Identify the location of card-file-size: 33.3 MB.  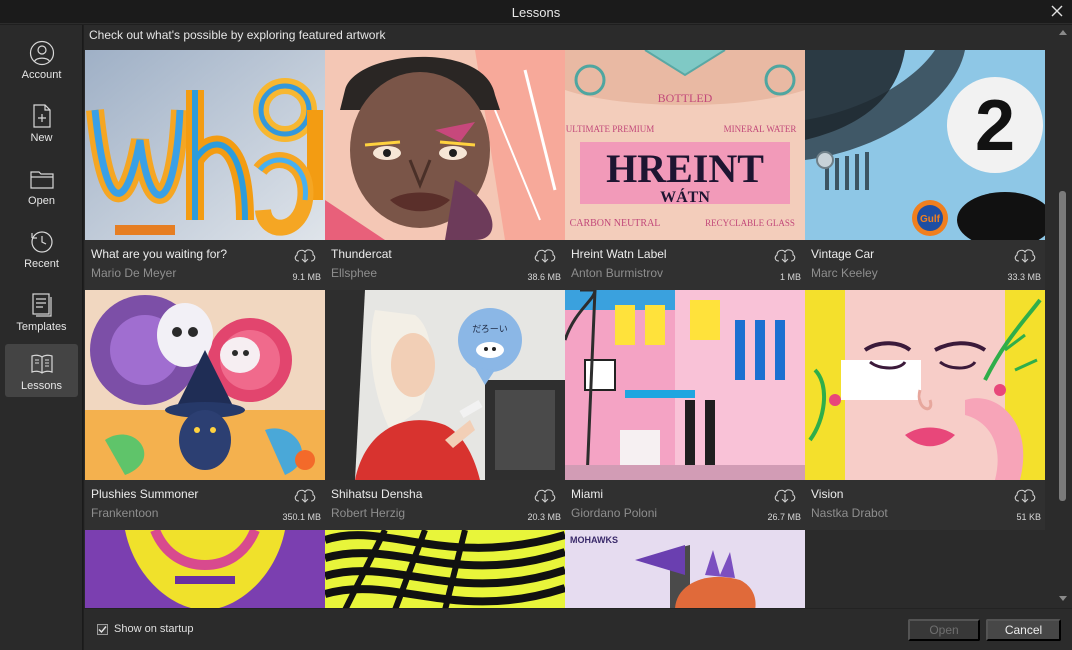
(1024, 277).